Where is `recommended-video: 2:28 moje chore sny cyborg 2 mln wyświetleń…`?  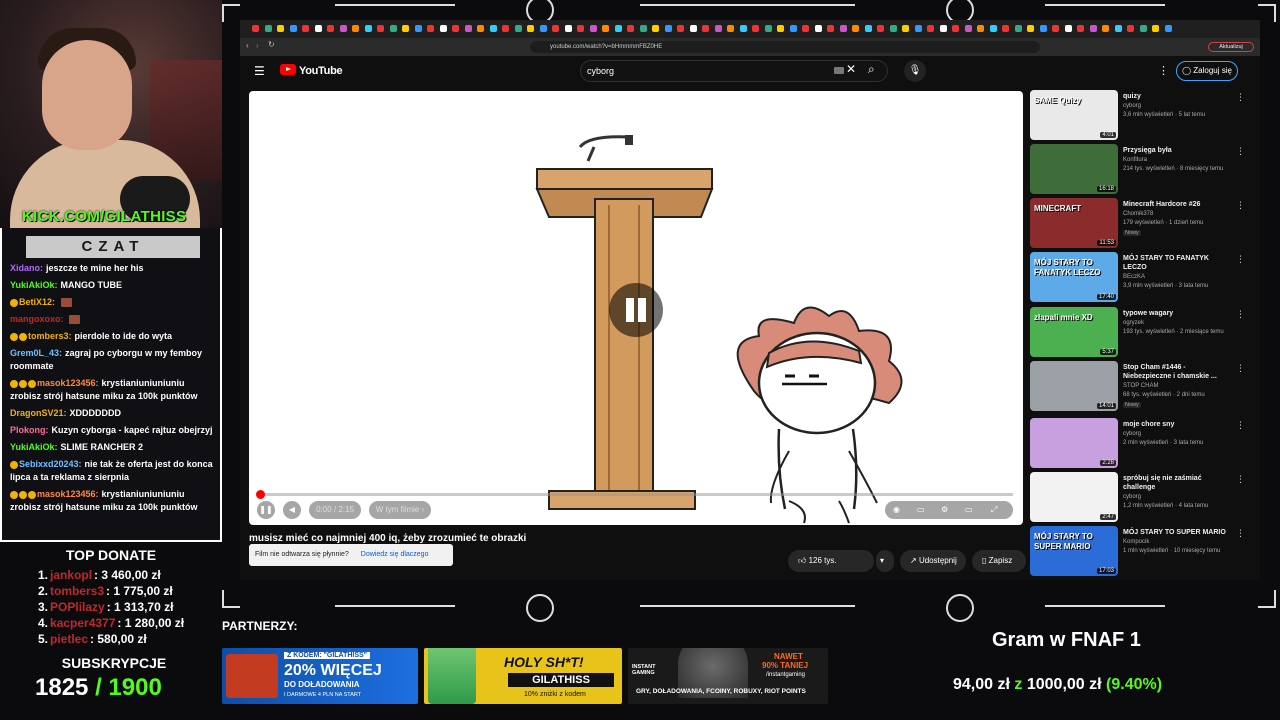
recommended-video: 2:28 moje chore sny cyborg 2 mln wyświetleń… is located at coordinates (1141, 444).